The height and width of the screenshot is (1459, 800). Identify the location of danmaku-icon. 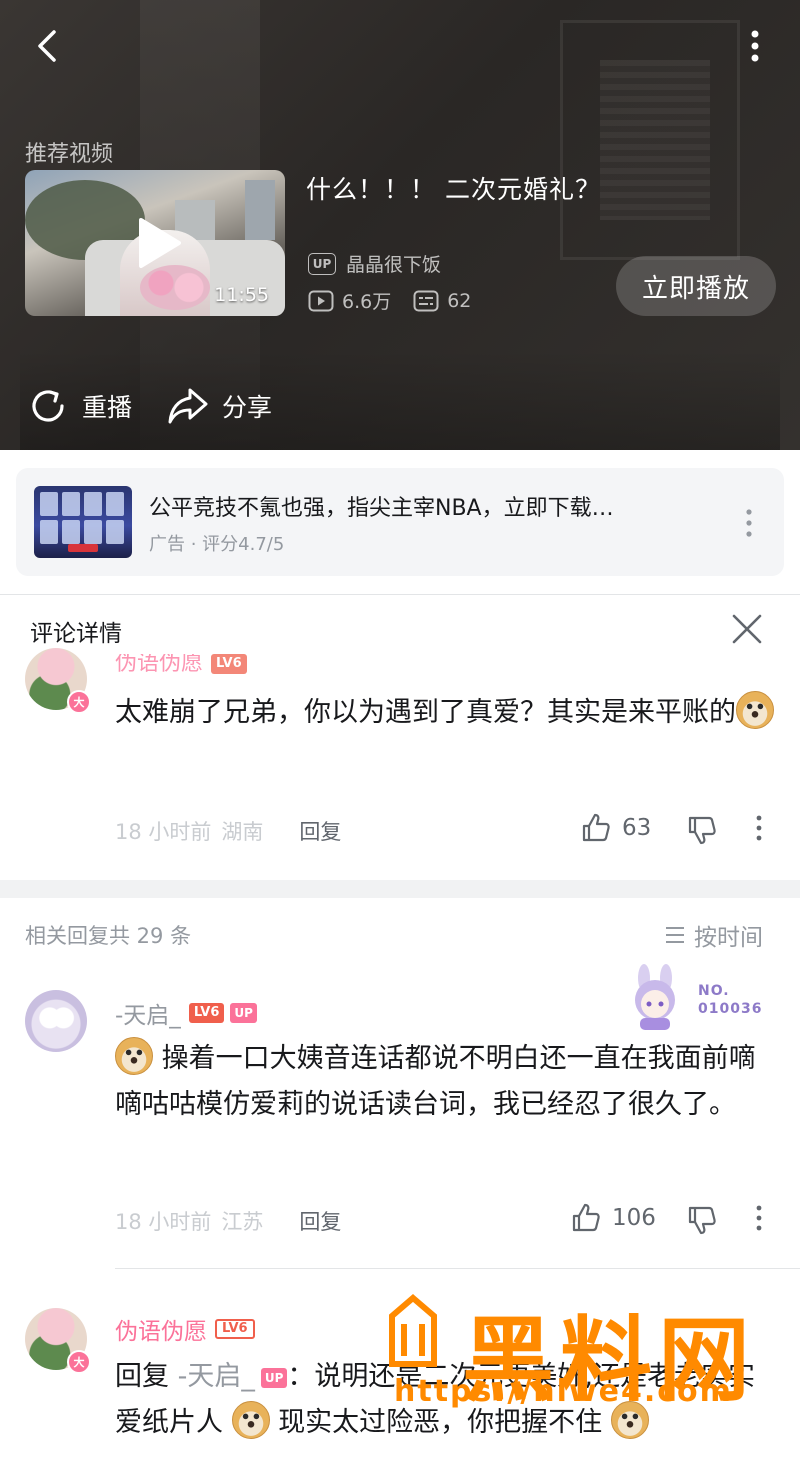
(426, 300).